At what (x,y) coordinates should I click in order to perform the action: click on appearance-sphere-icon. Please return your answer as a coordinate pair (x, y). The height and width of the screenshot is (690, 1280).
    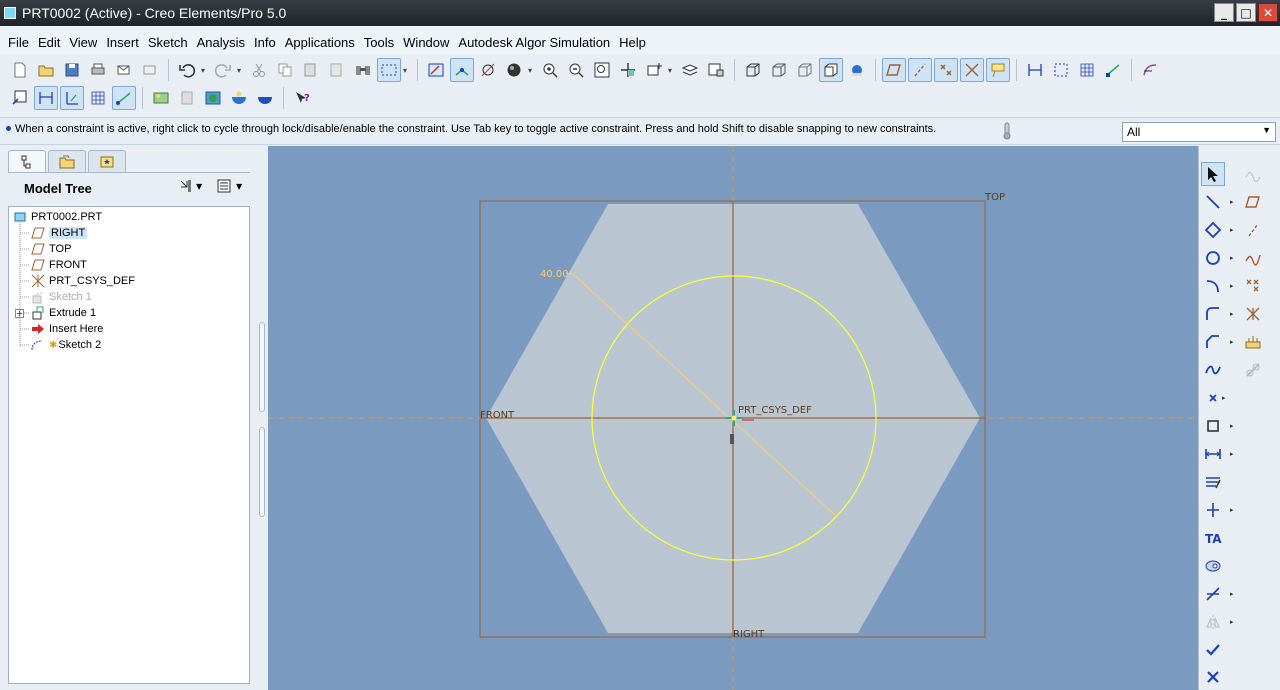
    Looking at the image, I should click on (514, 70).